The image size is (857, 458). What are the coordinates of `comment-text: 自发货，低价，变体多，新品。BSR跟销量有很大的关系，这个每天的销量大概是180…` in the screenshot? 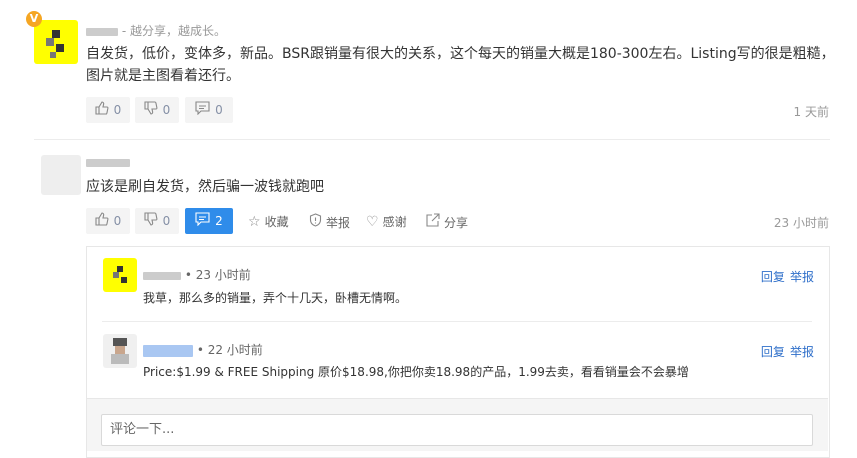 It's located at (460, 65).